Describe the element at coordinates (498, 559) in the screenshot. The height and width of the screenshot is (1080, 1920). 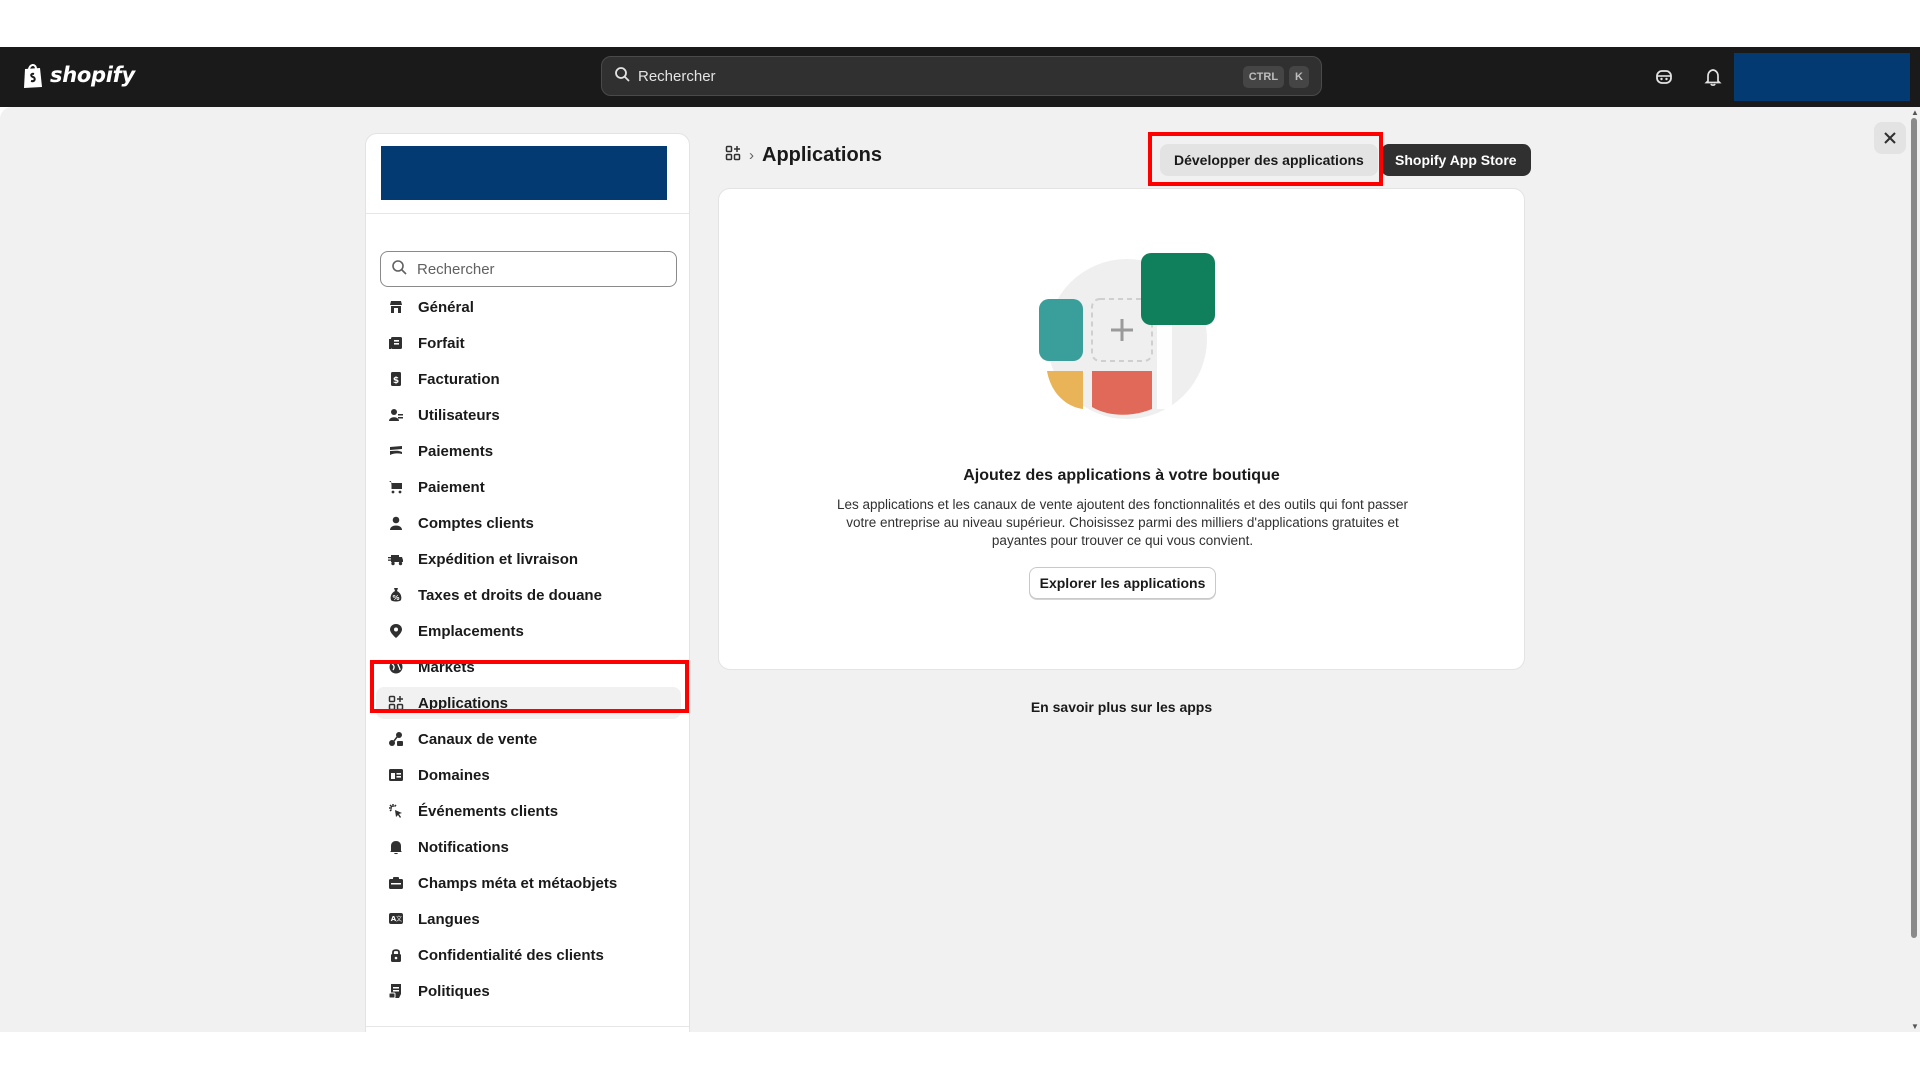
I see `sidebar-item-label: Expédition et livraison` at that location.